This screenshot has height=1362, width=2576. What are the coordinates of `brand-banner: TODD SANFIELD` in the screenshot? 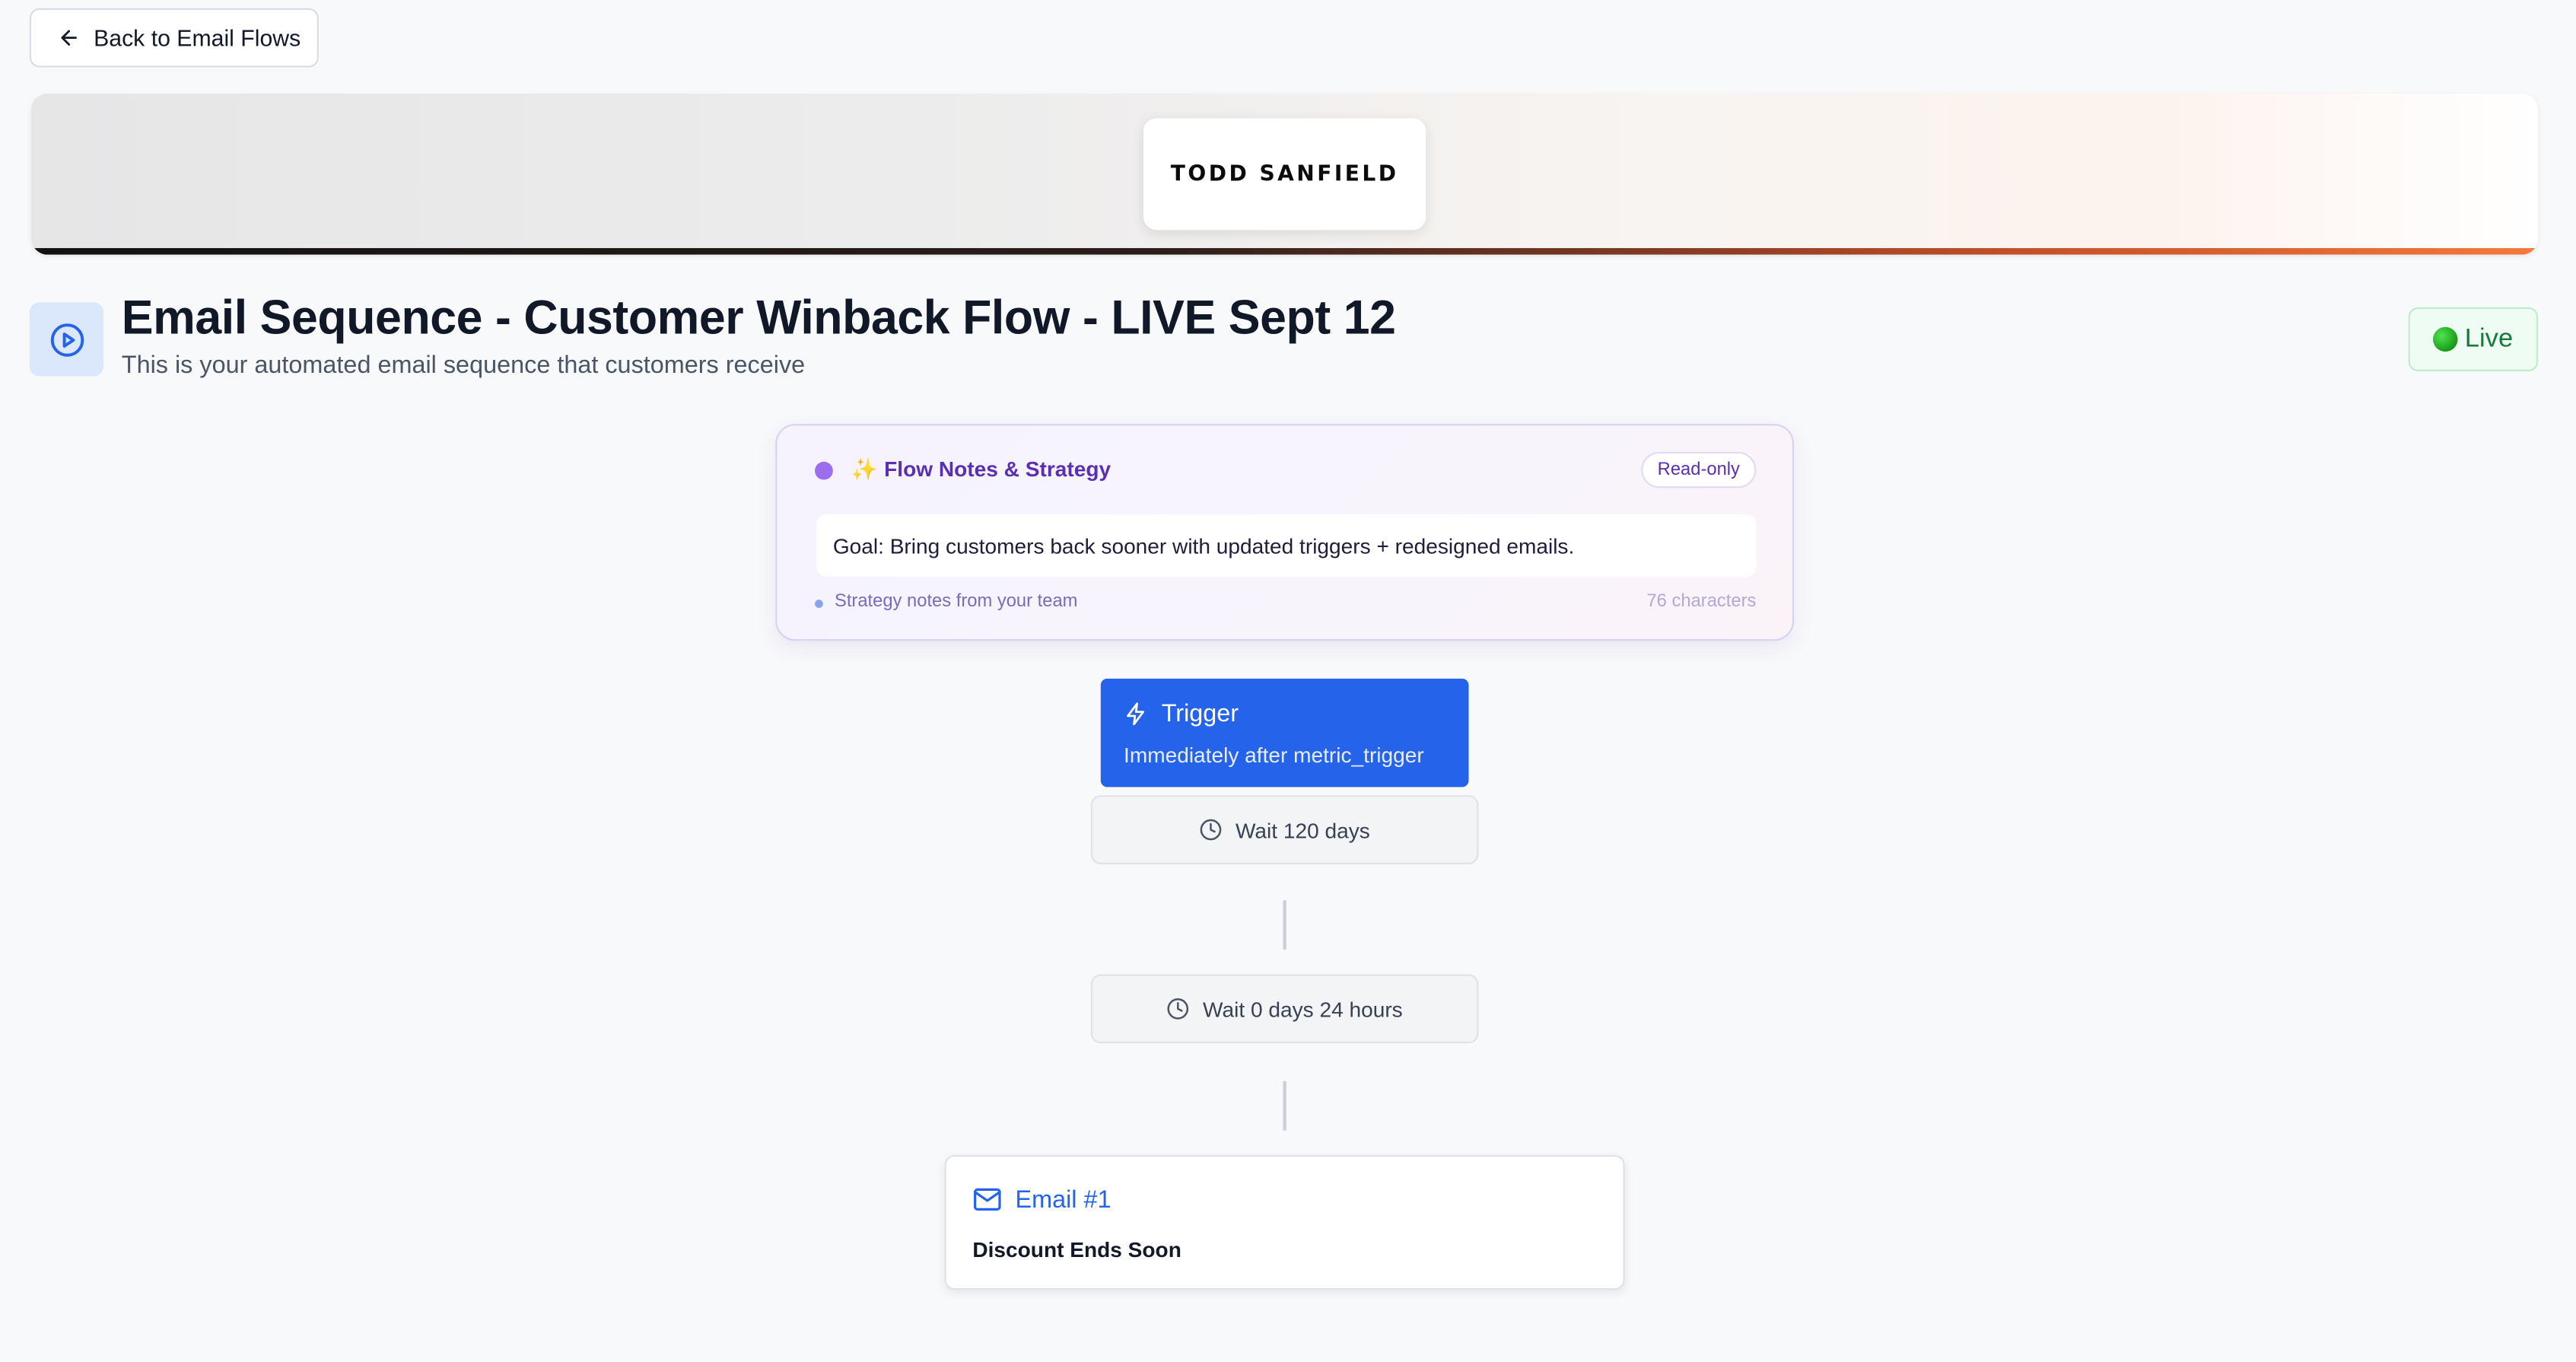 It's located at (1285, 174).